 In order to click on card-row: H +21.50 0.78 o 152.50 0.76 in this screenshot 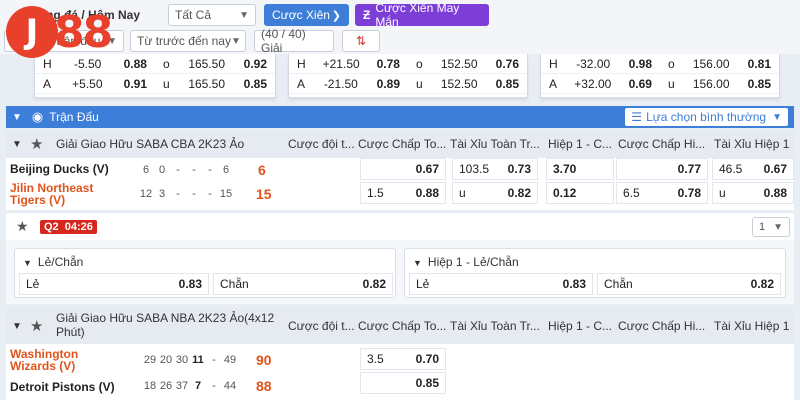, I will do `click(408, 64)`.